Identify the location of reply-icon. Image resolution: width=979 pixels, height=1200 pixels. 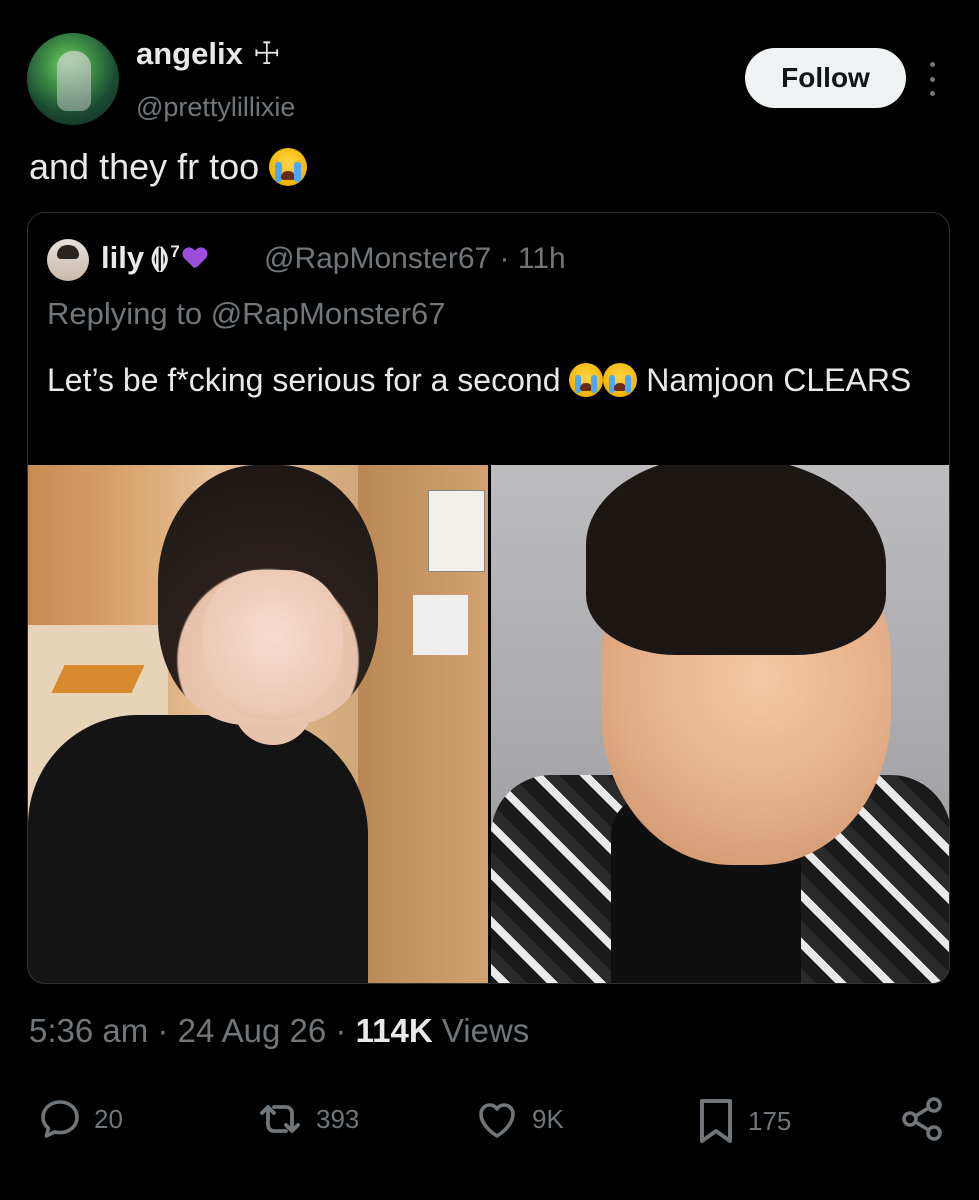
(60, 1119).